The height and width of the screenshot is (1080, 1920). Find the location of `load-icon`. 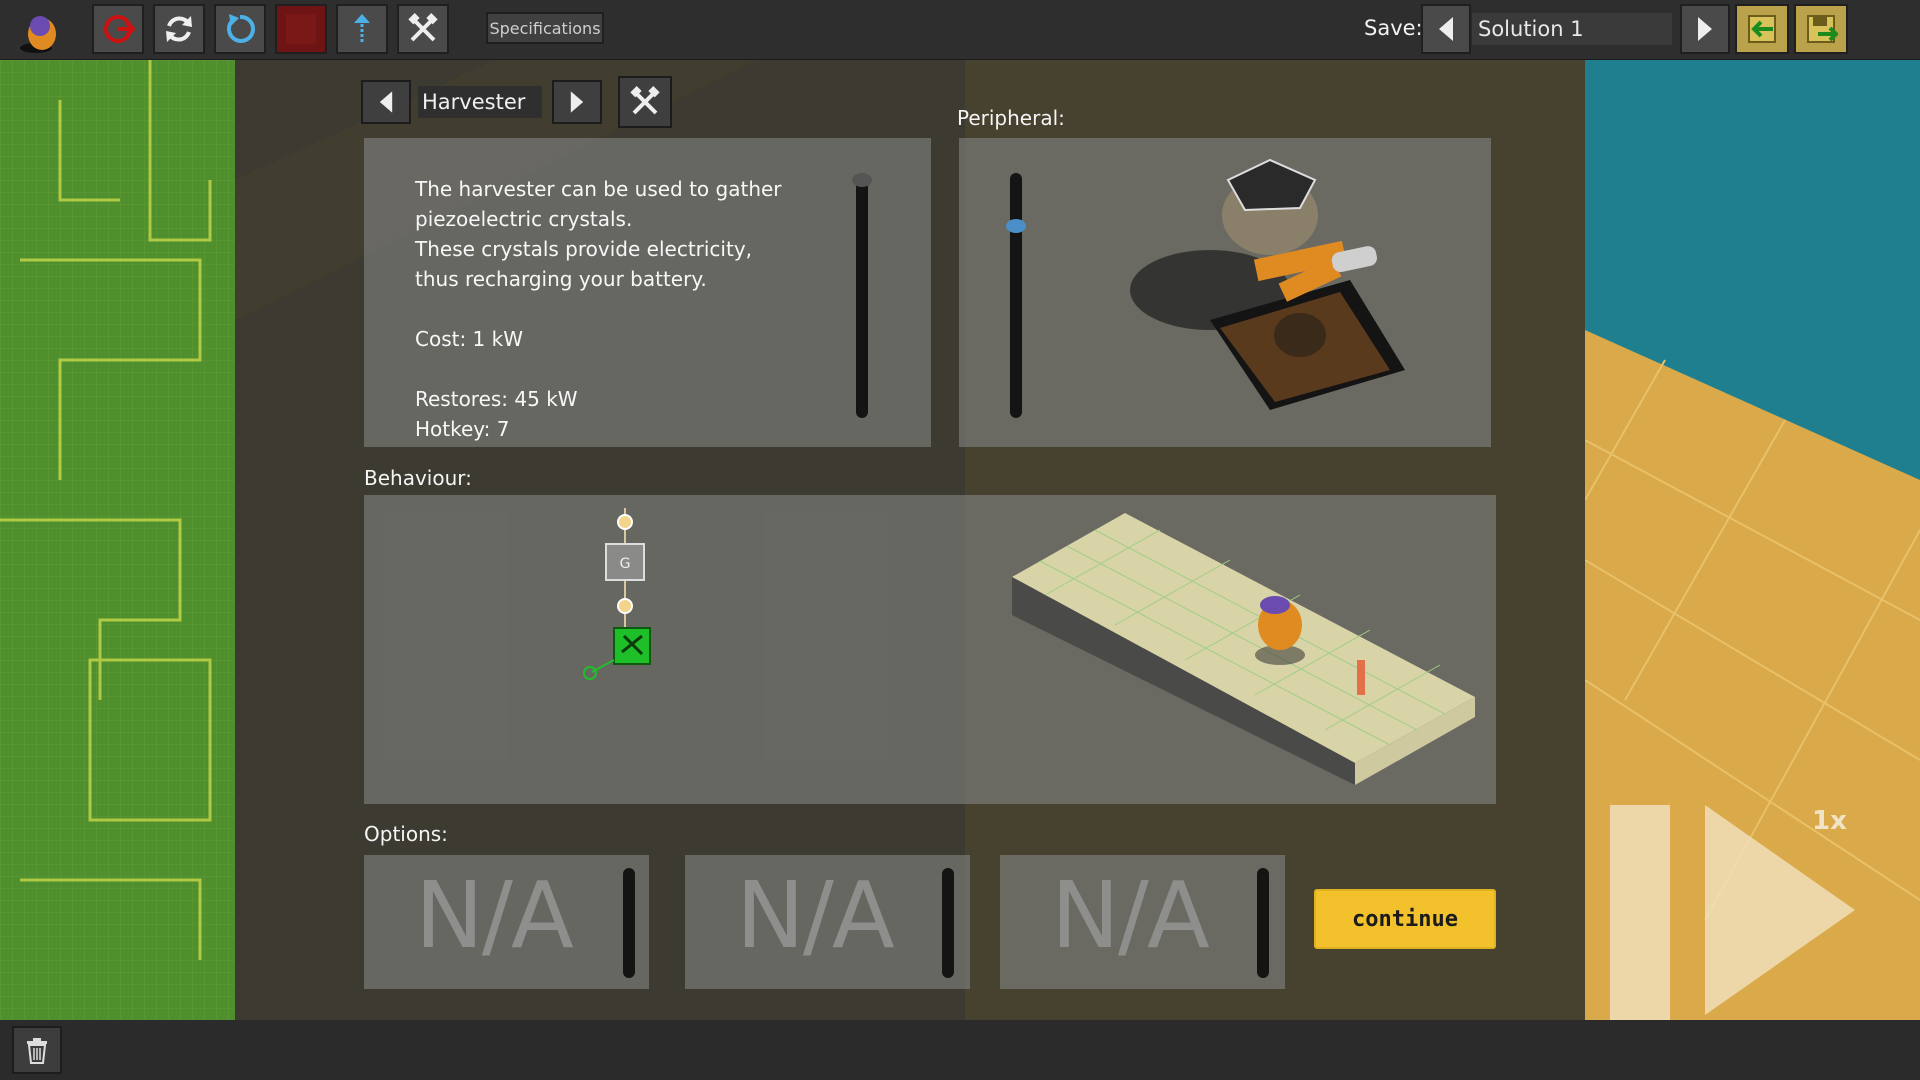

load-icon is located at coordinates (1762, 29).